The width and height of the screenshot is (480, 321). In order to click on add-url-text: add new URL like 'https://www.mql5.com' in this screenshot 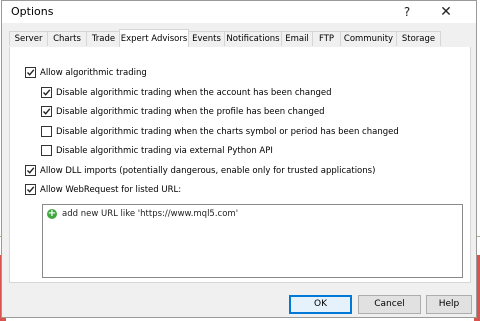, I will do `click(150, 214)`.